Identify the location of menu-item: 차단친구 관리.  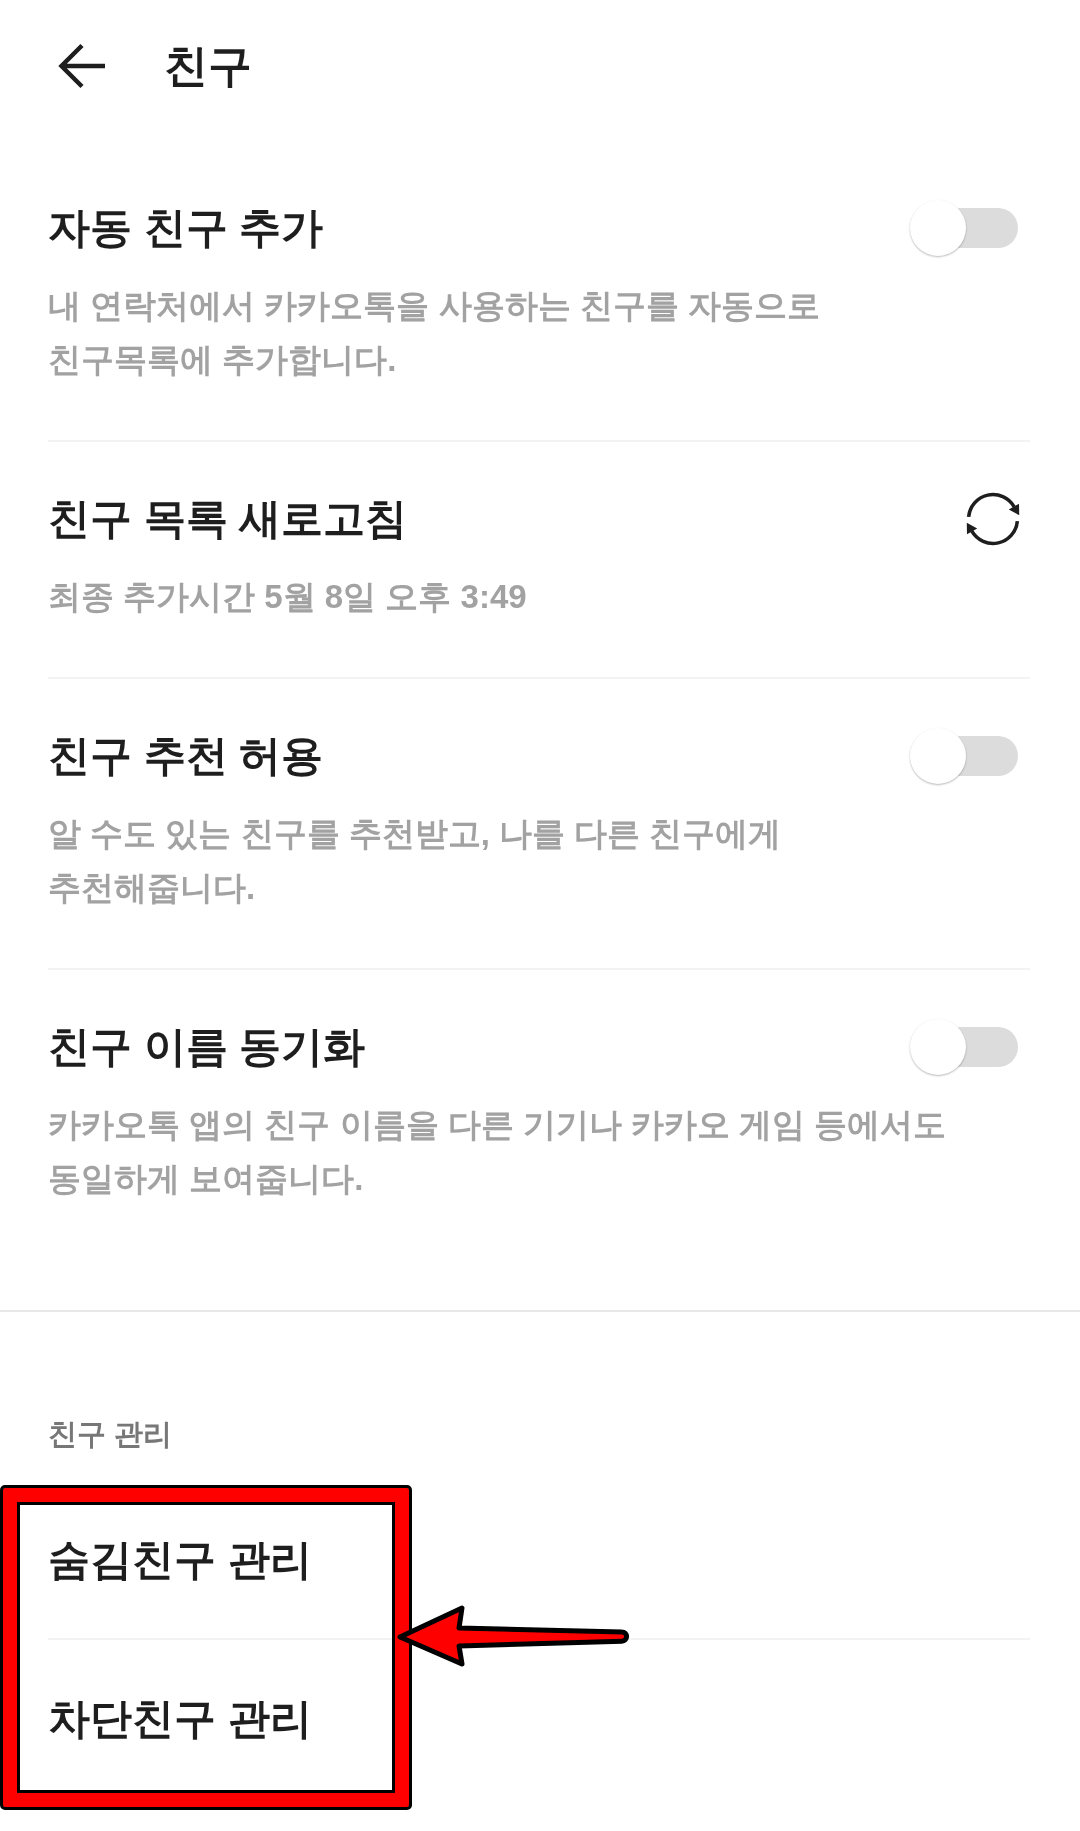
(180, 1719).